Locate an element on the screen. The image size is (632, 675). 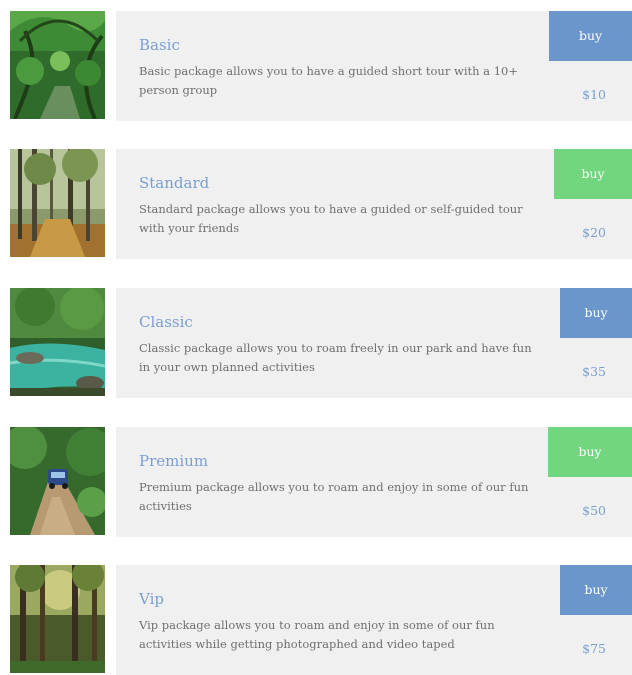
sunlit-forest-image is located at coordinates (57, 203).